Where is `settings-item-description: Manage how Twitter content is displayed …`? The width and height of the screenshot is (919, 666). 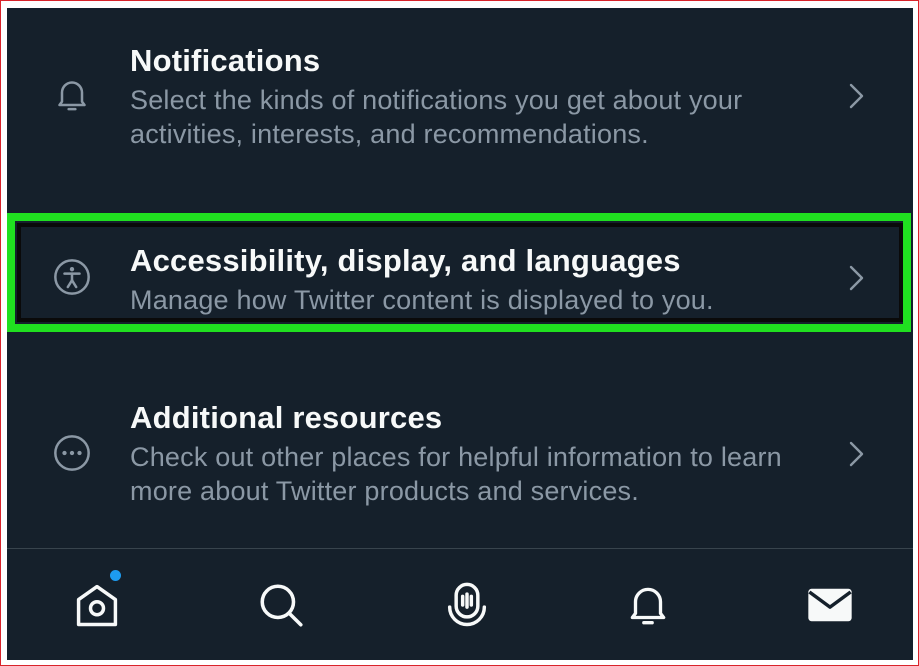
settings-item-description: Manage how Twitter content is displayed … is located at coordinates (422, 300).